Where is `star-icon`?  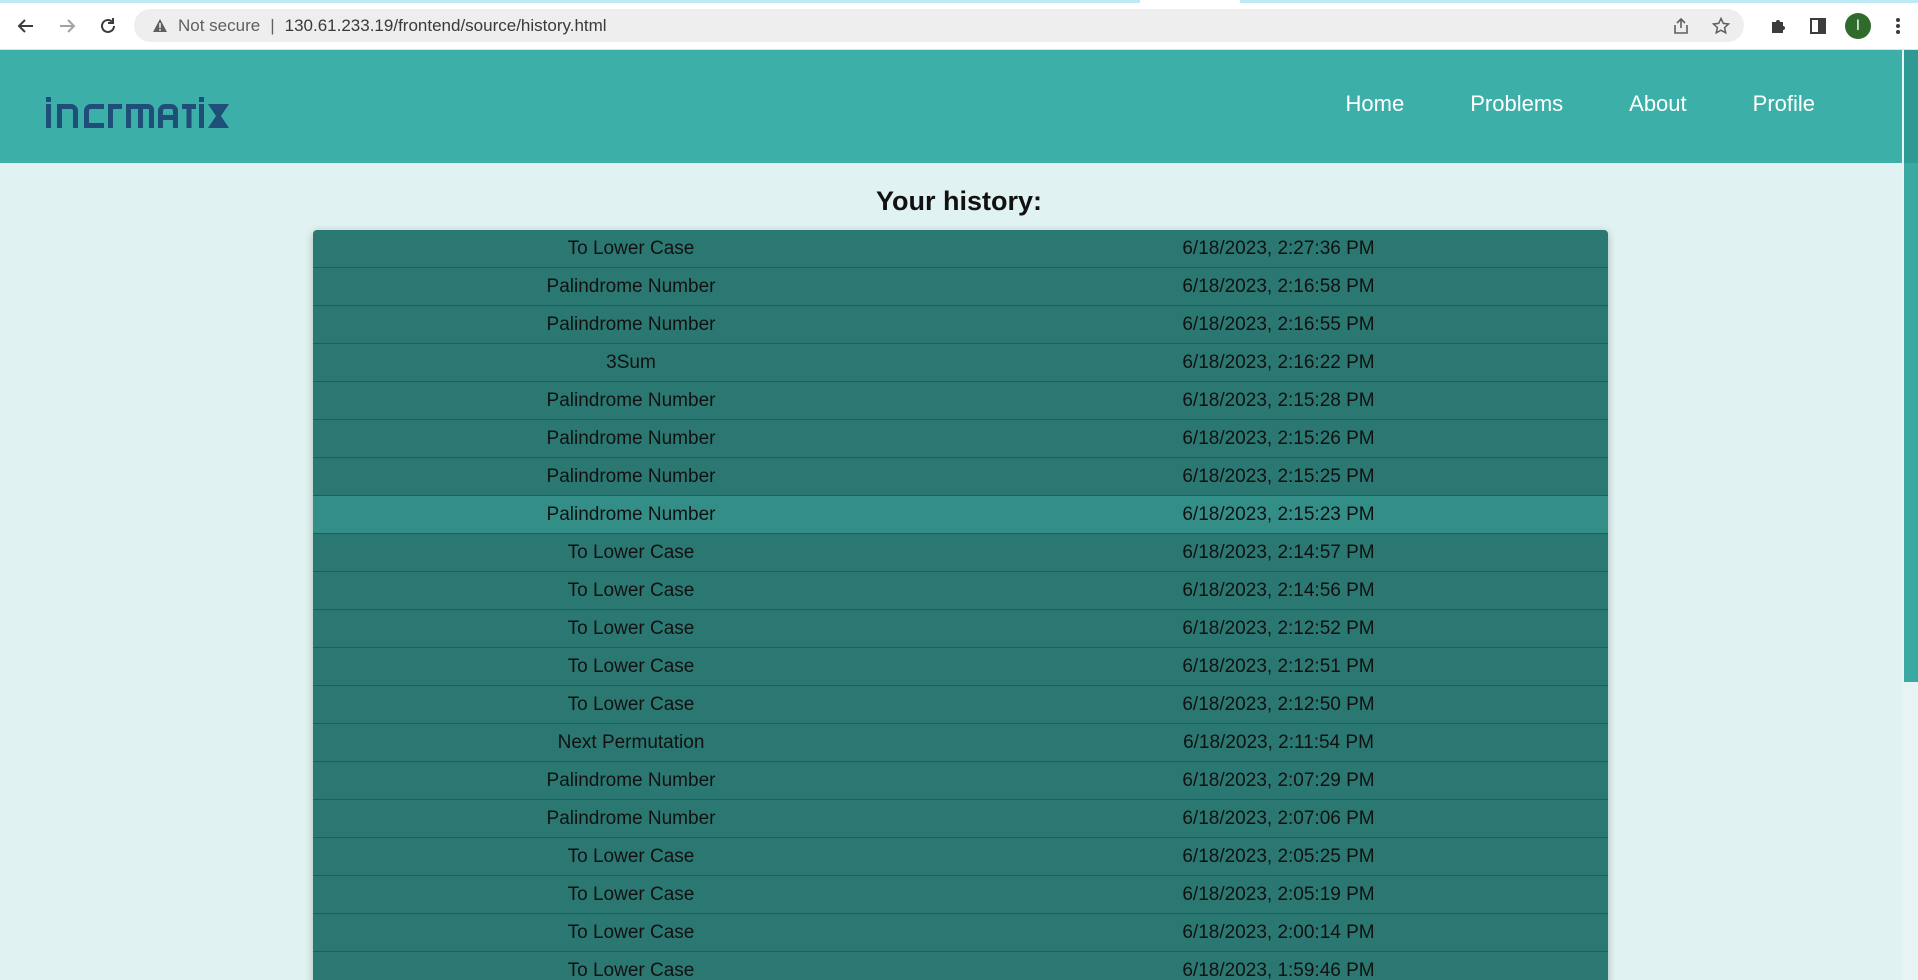 star-icon is located at coordinates (1721, 26).